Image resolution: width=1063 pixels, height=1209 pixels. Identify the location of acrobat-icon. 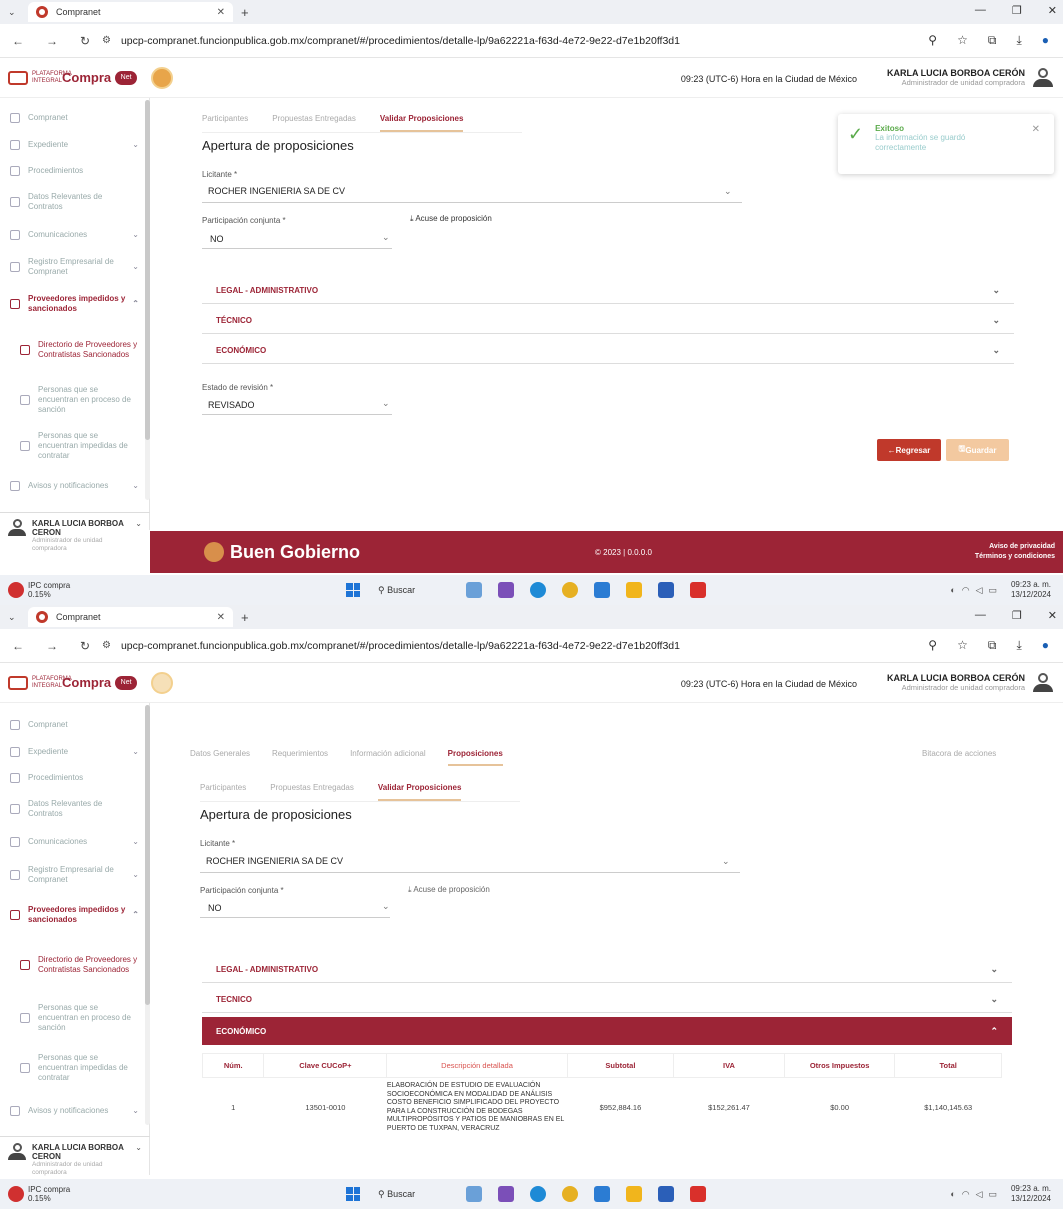
(698, 1194).